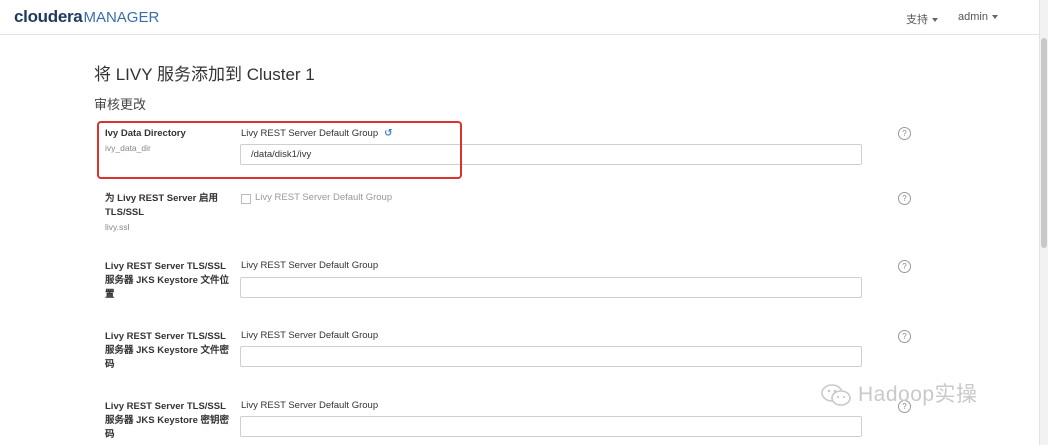 The width and height of the screenshot is (1048, 445). What do you see at coordinates (323, 197) in the screenshot?
I see `checkbox-label: Livy REST Server Default Group` at bounding box center [323, 197].